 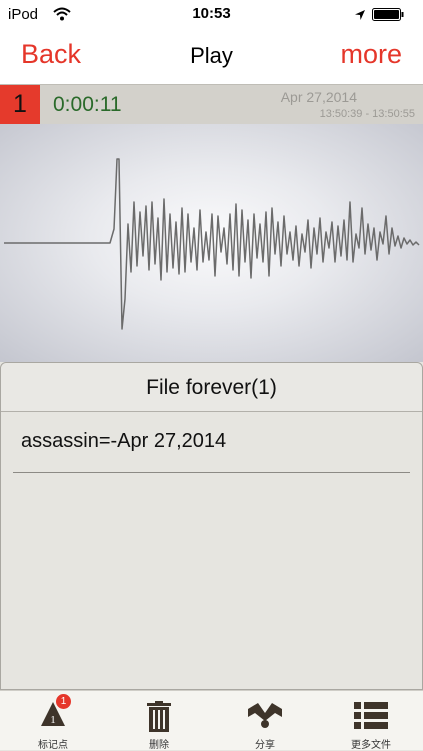 What do you see at coordinates (265, 745) in the screenshot?
I see `tab-label-share: 分享` at bounding box center [265, 745].